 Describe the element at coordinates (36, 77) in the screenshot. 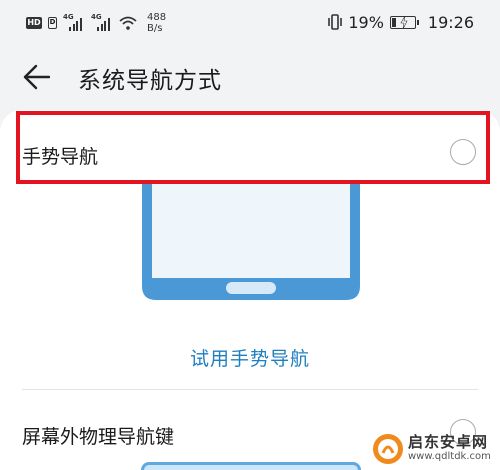

I see `back-arrow-icon` at that location.